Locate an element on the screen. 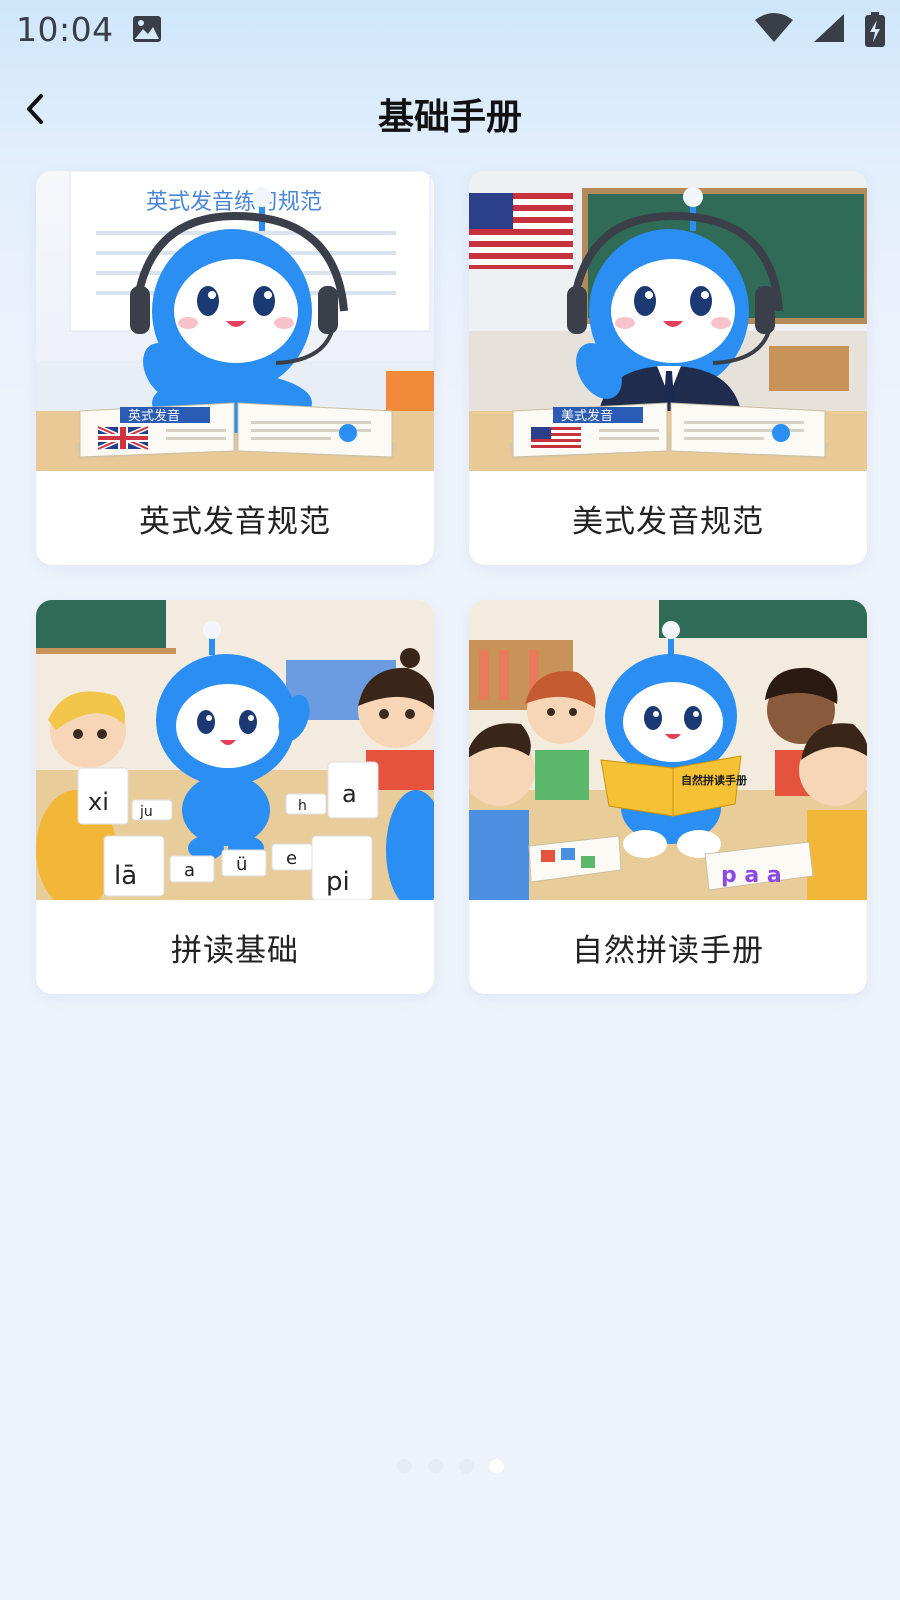 This screenshot has width=900, height=1600. card-label: 美式发音规范 is located at coordinates (668, 521).